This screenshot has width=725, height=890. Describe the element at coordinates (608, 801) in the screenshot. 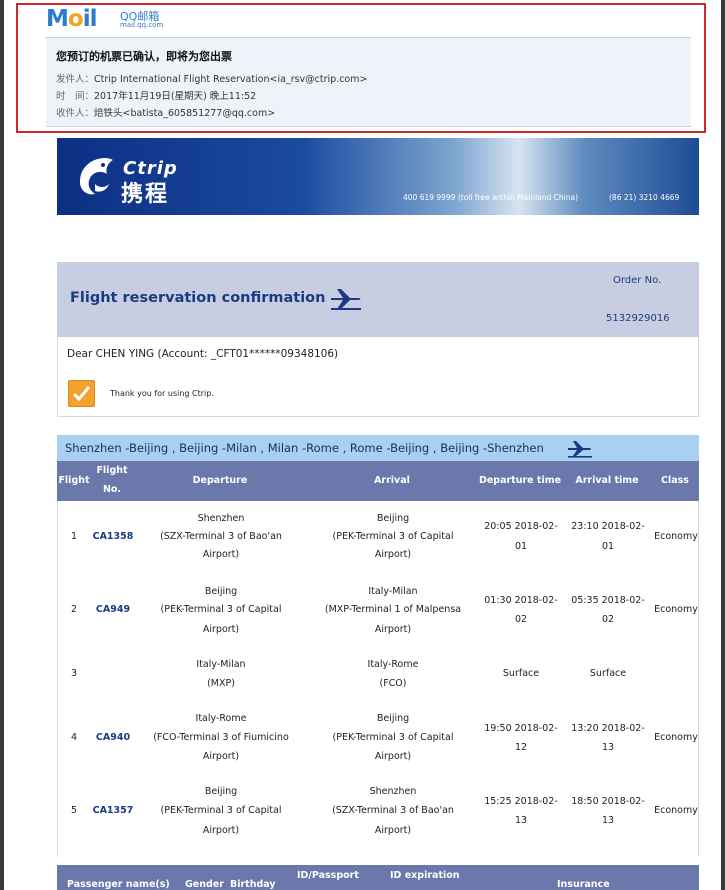

I see `arrival-time: 18:50 2018-02-` at that location.